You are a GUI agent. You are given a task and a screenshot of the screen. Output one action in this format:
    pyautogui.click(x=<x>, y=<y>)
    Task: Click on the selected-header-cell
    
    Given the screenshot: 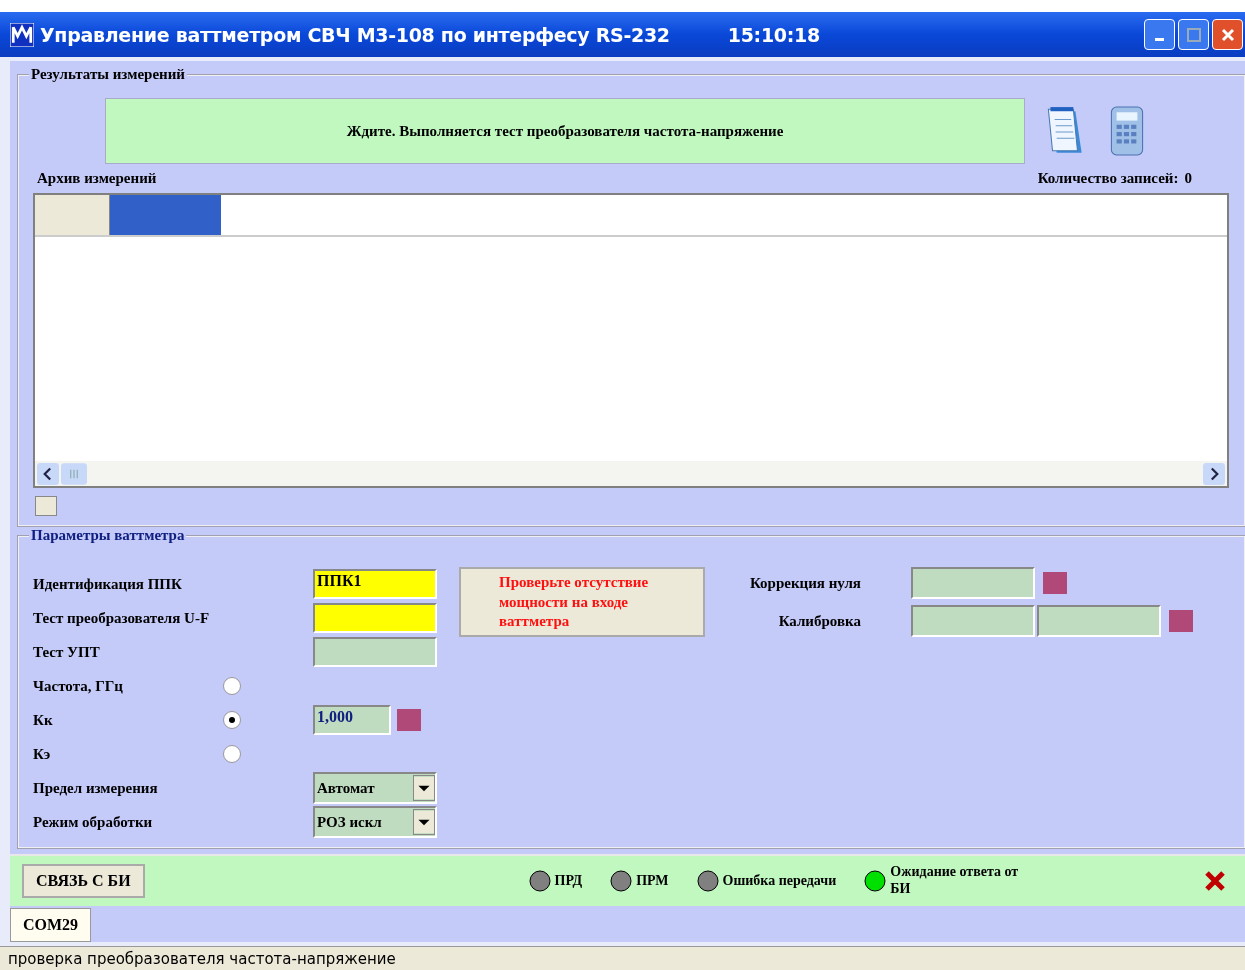 What is the action you would take?
    pyautogui.click(x=165, y=215)
    